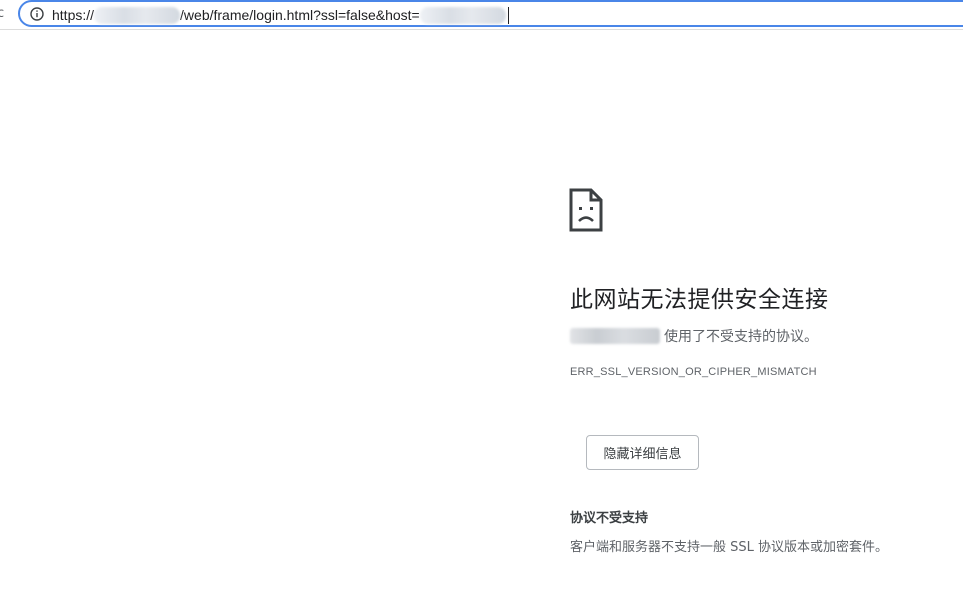  Describe the element at coordinates (2, 14) in the screenshot. I see `reload-icon: c` at that location.